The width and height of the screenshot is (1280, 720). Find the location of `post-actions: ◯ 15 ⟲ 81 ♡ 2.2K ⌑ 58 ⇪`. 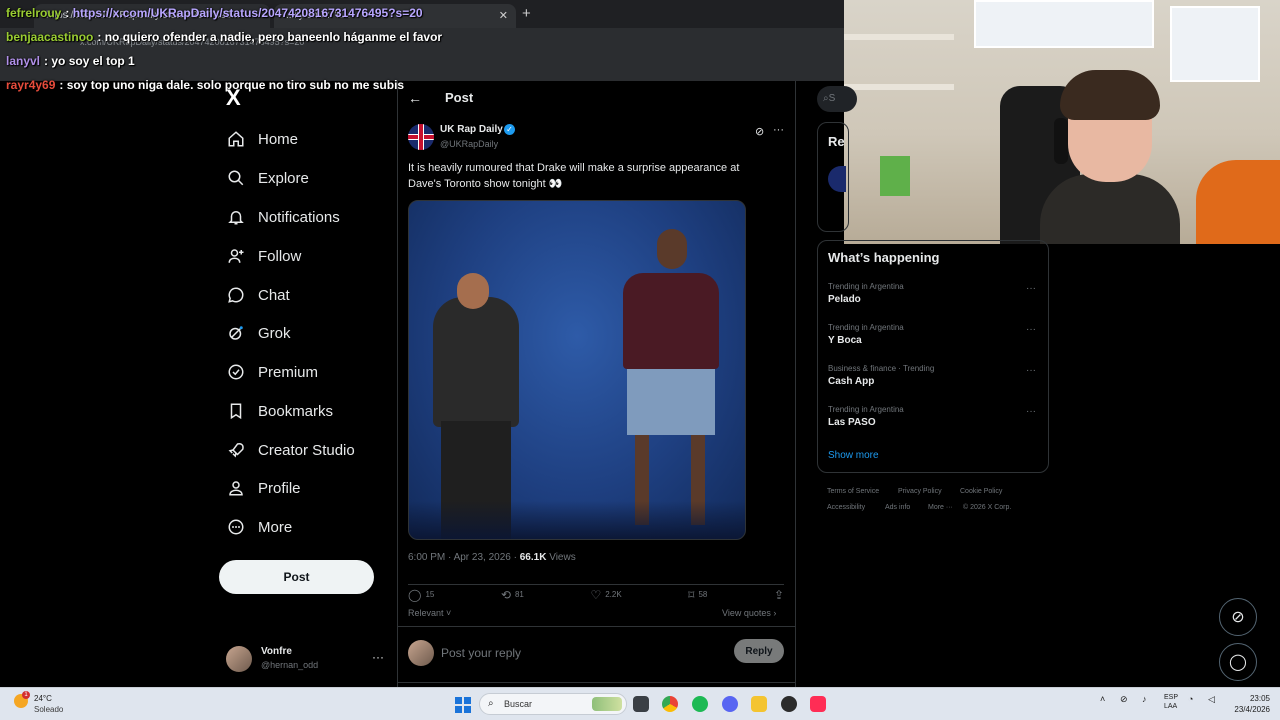

post-actions: ◯ 15 ⟲ 81 ♡ 2.2K ⌑ 58 ⇪ is located at coordinates (596, 593).